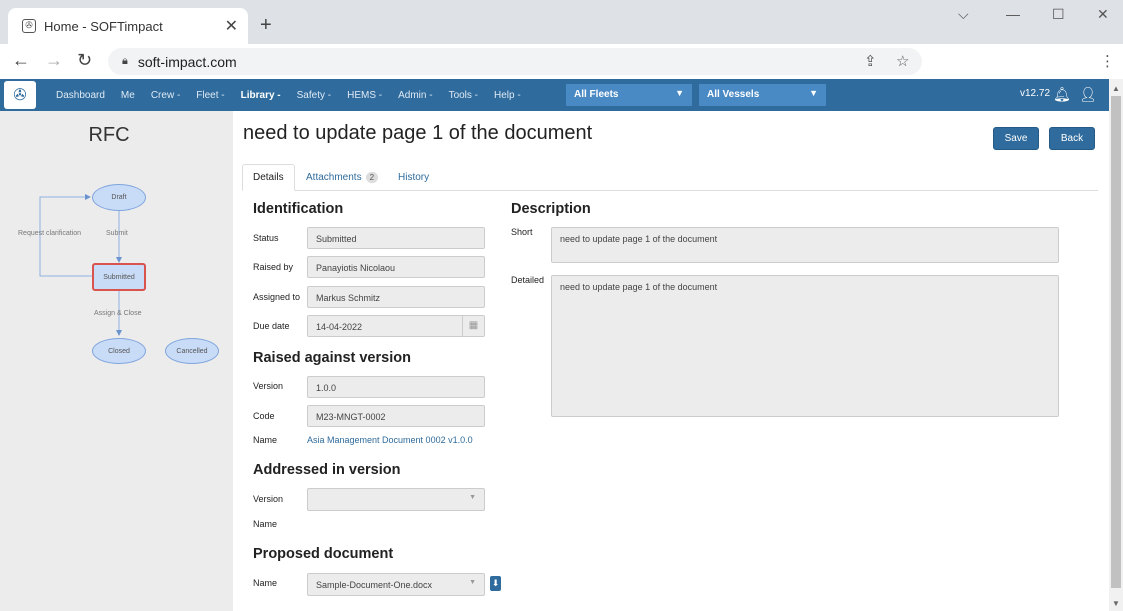 The image size is (1123, 611). Describe the element at coordinates (119, 277) in the screenshot. I see `workflow-node-submitted: Submitted` at that location.